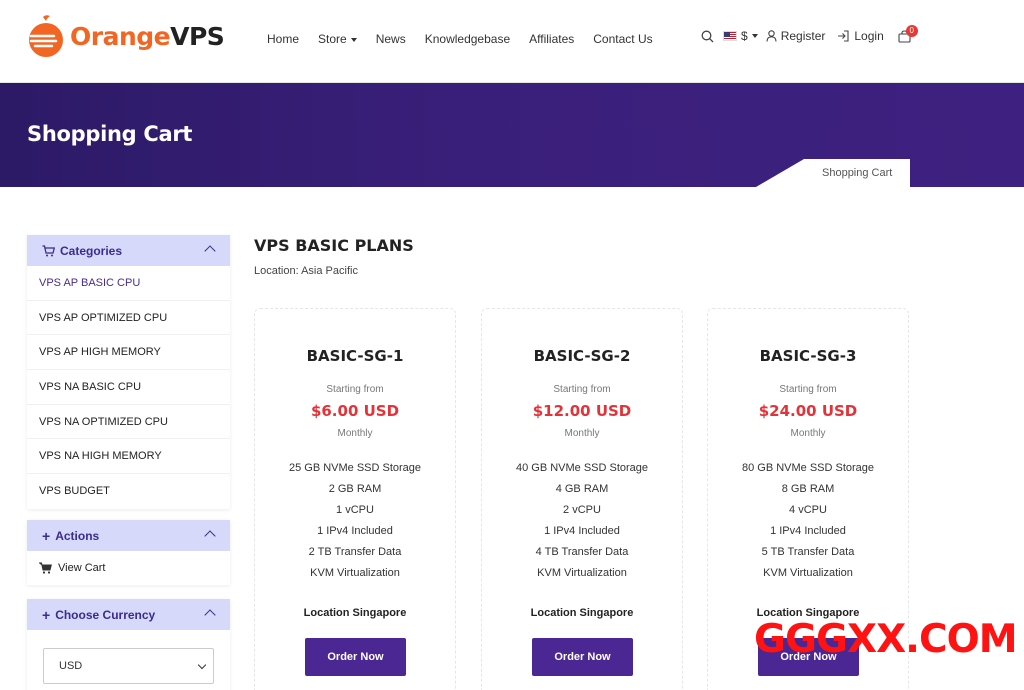 This screenshot has width=1024, height=690. What do you see at coordinates (707, 36) in the screenshot?
I see `search-icon` at bounding box center [707, 36].